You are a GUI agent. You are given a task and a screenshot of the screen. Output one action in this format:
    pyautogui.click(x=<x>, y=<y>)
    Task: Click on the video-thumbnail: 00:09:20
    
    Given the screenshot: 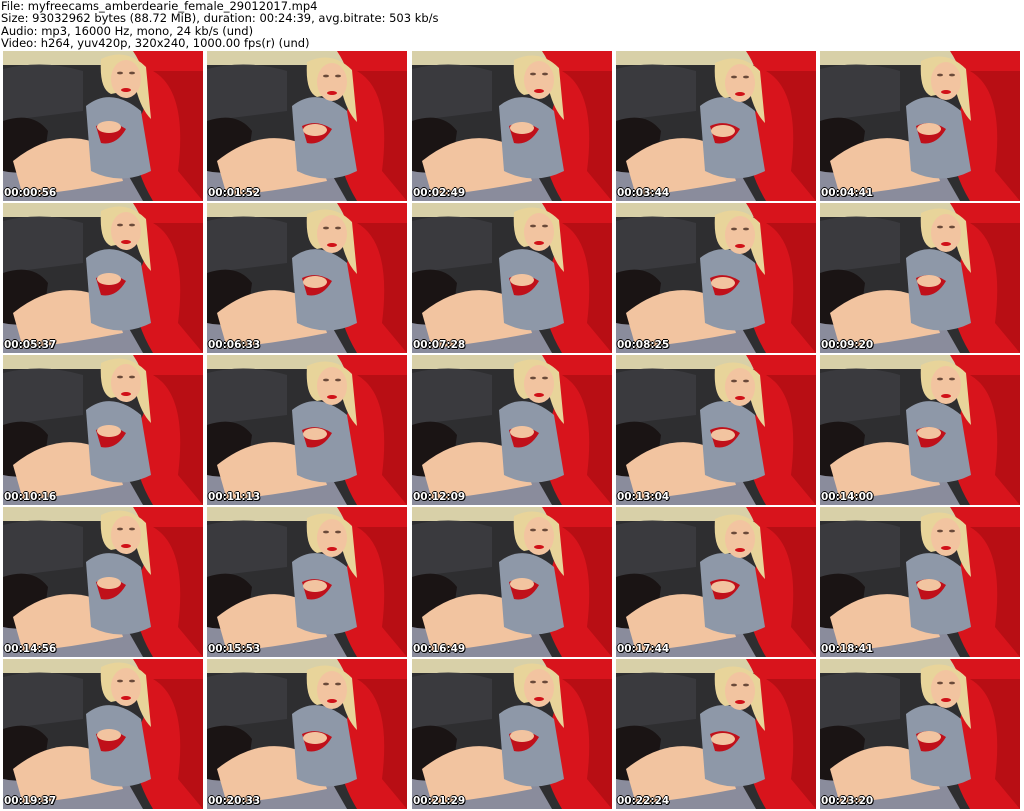 What is the action you would take?
    pyautogui.click(x=920, y=278)
    